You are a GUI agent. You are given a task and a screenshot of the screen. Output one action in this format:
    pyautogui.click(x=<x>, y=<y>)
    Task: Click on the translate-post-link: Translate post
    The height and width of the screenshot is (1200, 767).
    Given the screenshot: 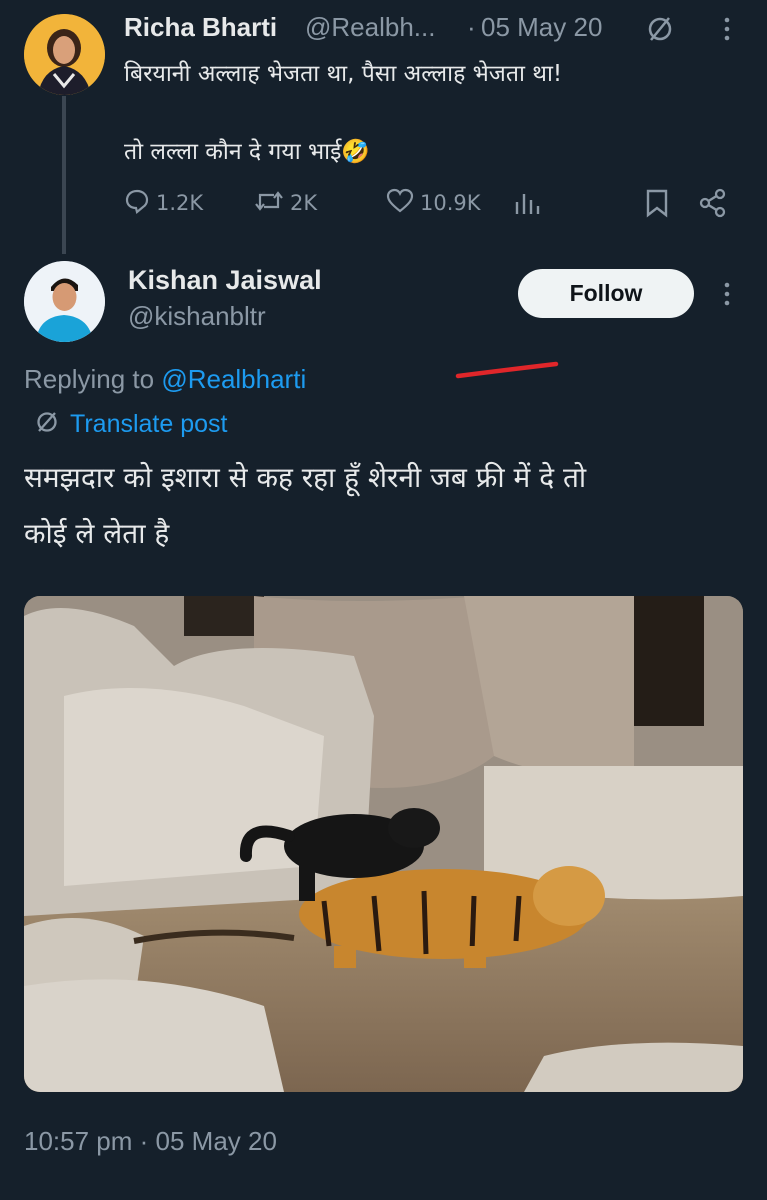 What is the action you would take?
    pyautogui.click(x=130, y=424)
    